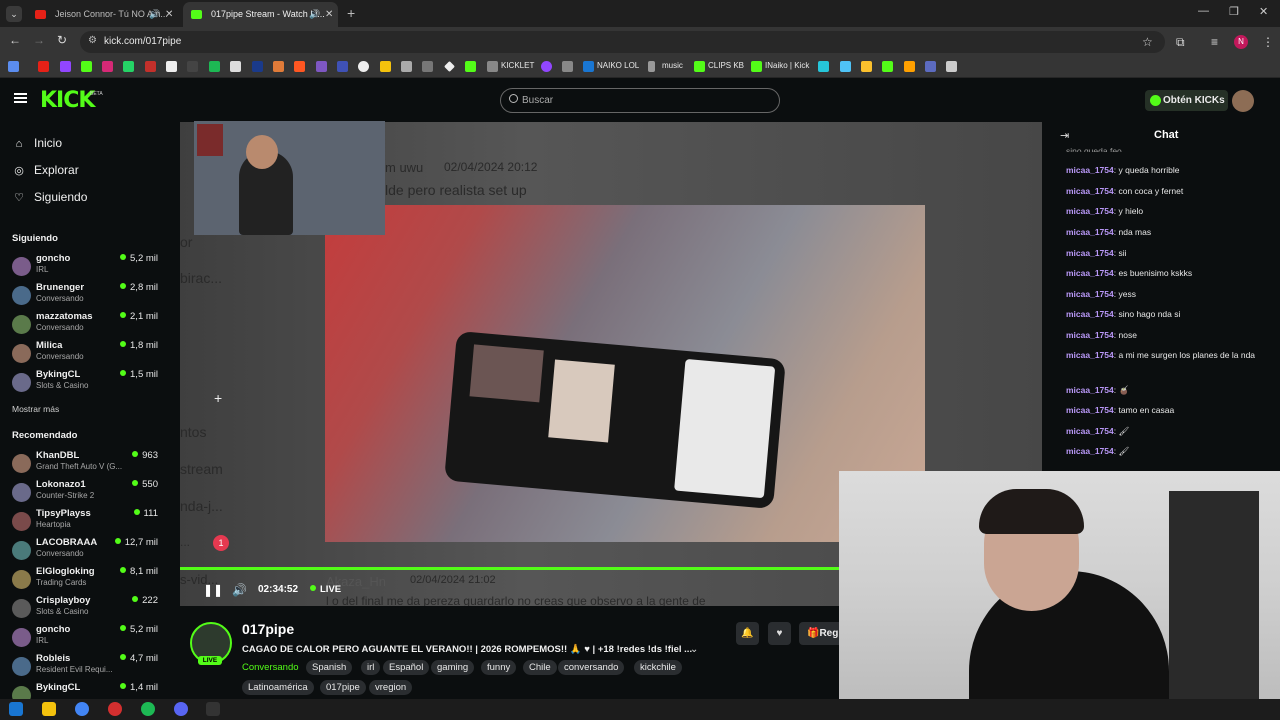 This screenshot has height=720, width=1280. Describe the element at coordinates (87, 464) in the screenshot. I see `channel-row: KhanDBL Grand Theft Auto V (G... 963` at that location.